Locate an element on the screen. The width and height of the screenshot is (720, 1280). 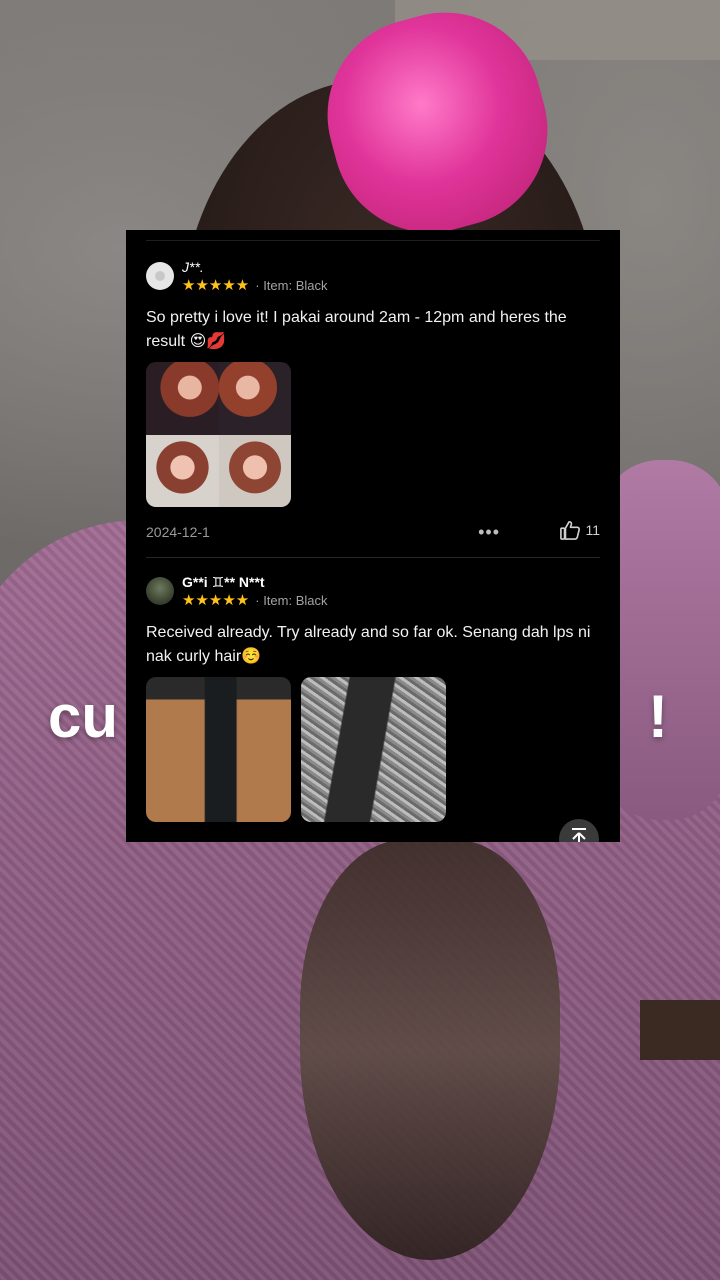
caption-right: ! is located at coordinates (658, 716).